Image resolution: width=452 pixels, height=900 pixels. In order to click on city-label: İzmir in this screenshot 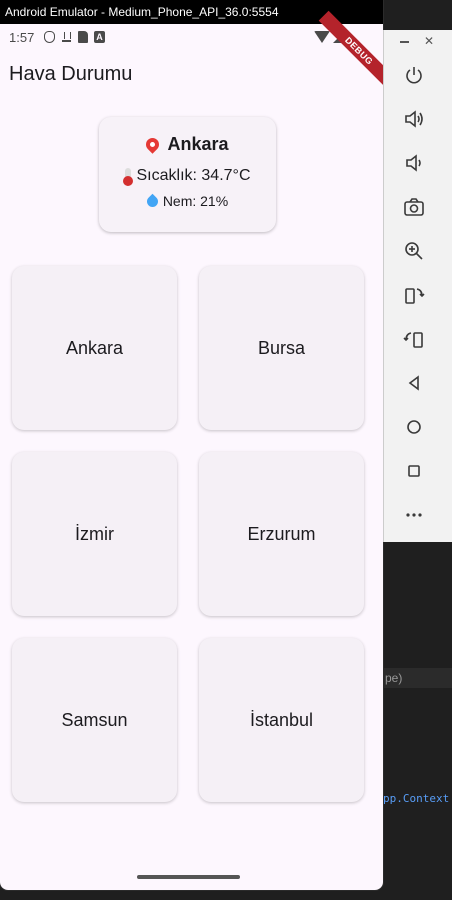, I will do `click(94, 533)`.